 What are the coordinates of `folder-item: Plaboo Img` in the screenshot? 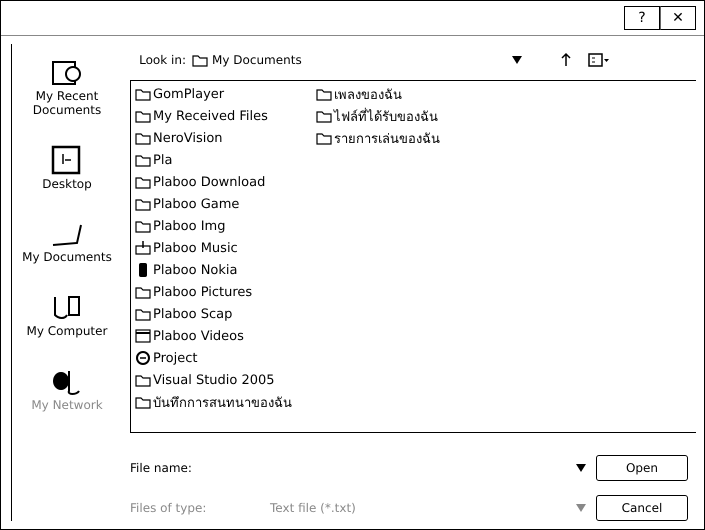 It's located at (213, 226).